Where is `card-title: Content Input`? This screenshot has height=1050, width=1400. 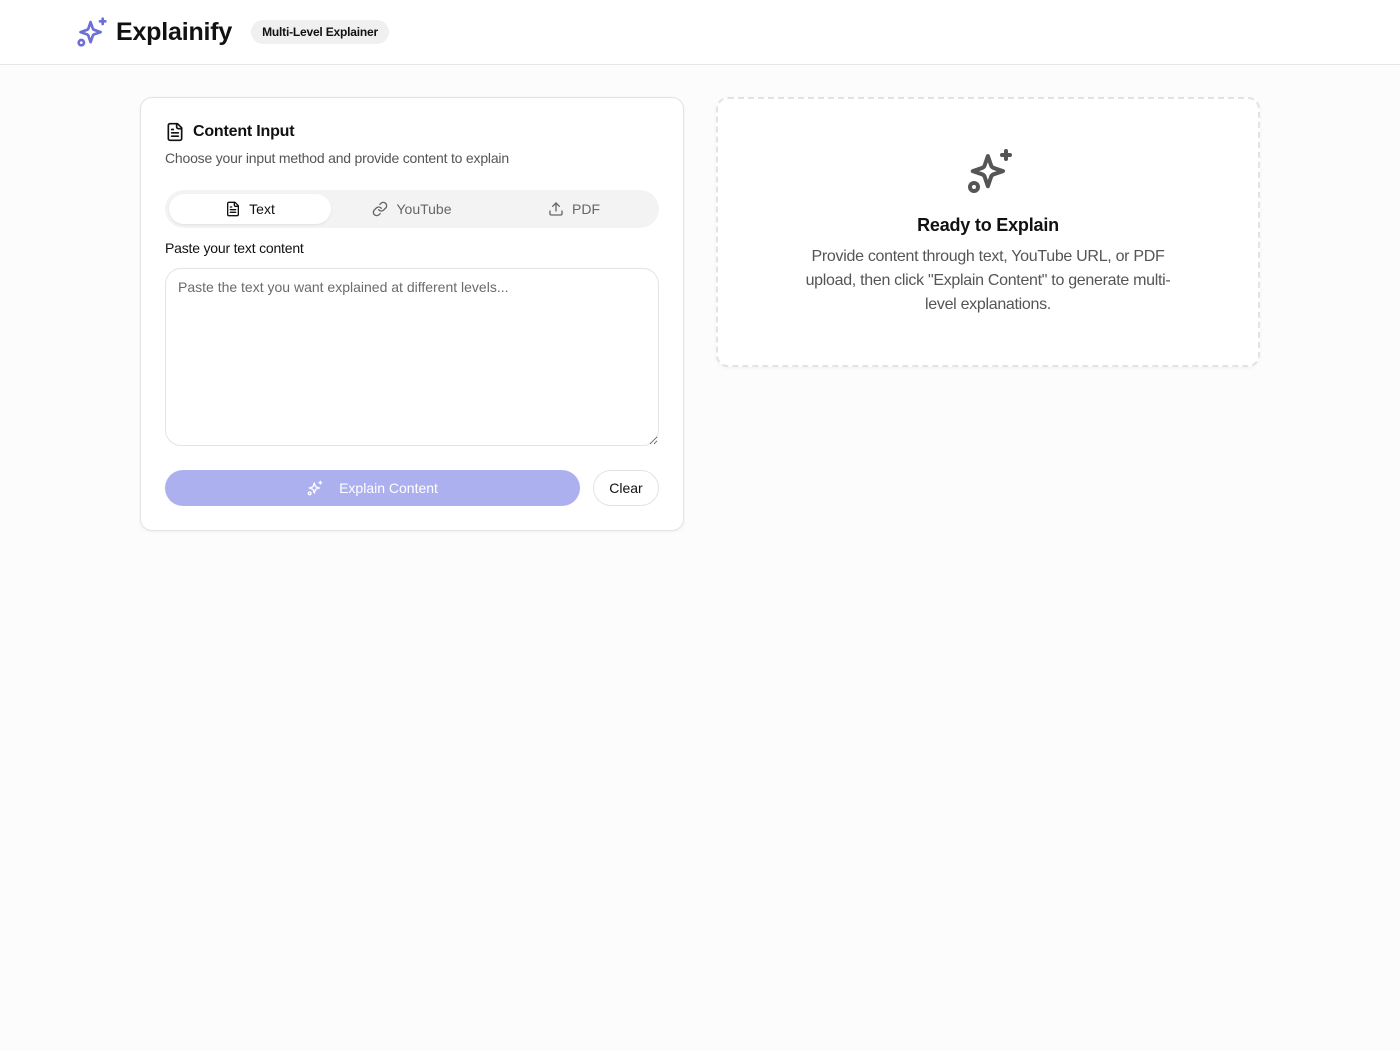
card-title: Content Input is located at coordinates (244, 131).